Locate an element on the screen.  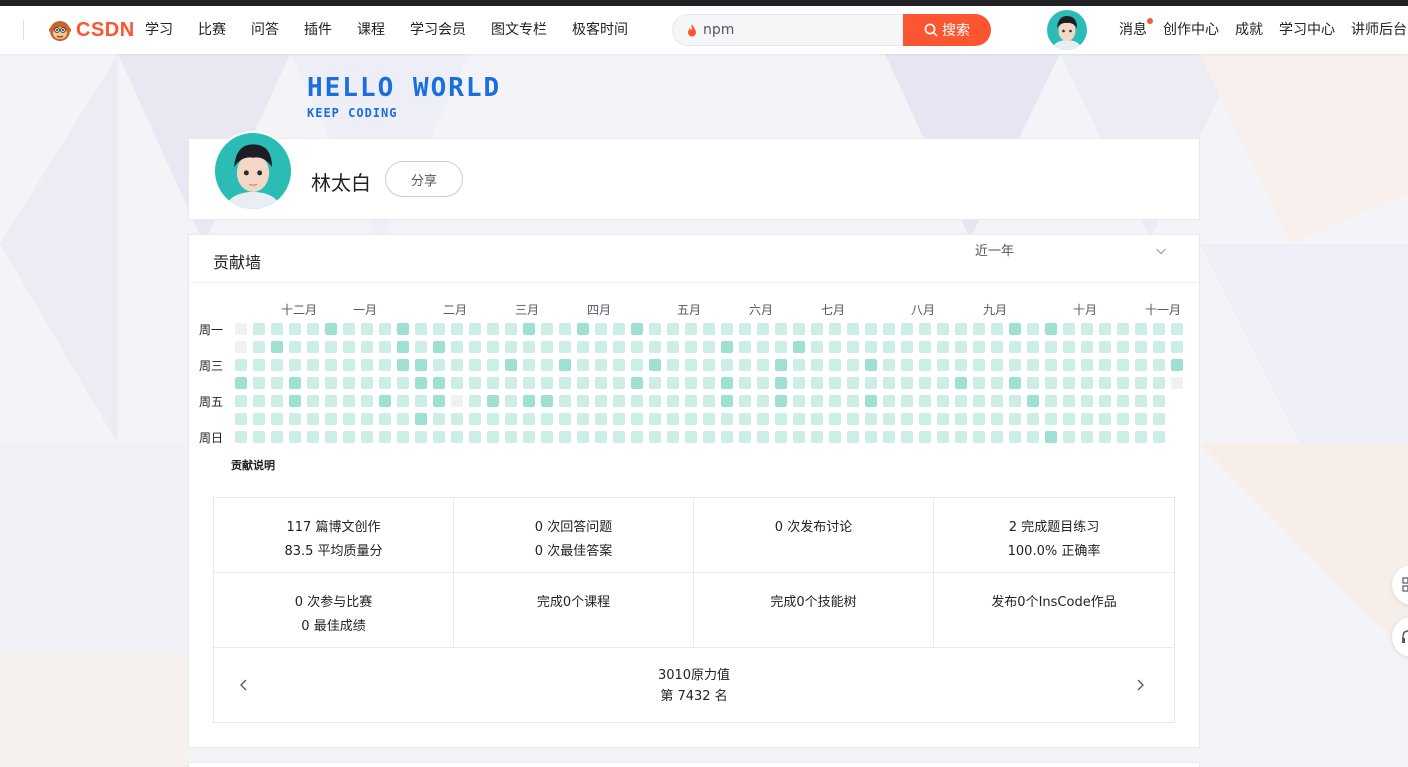
share-button: 分享 is located at coordinates (424, 179).